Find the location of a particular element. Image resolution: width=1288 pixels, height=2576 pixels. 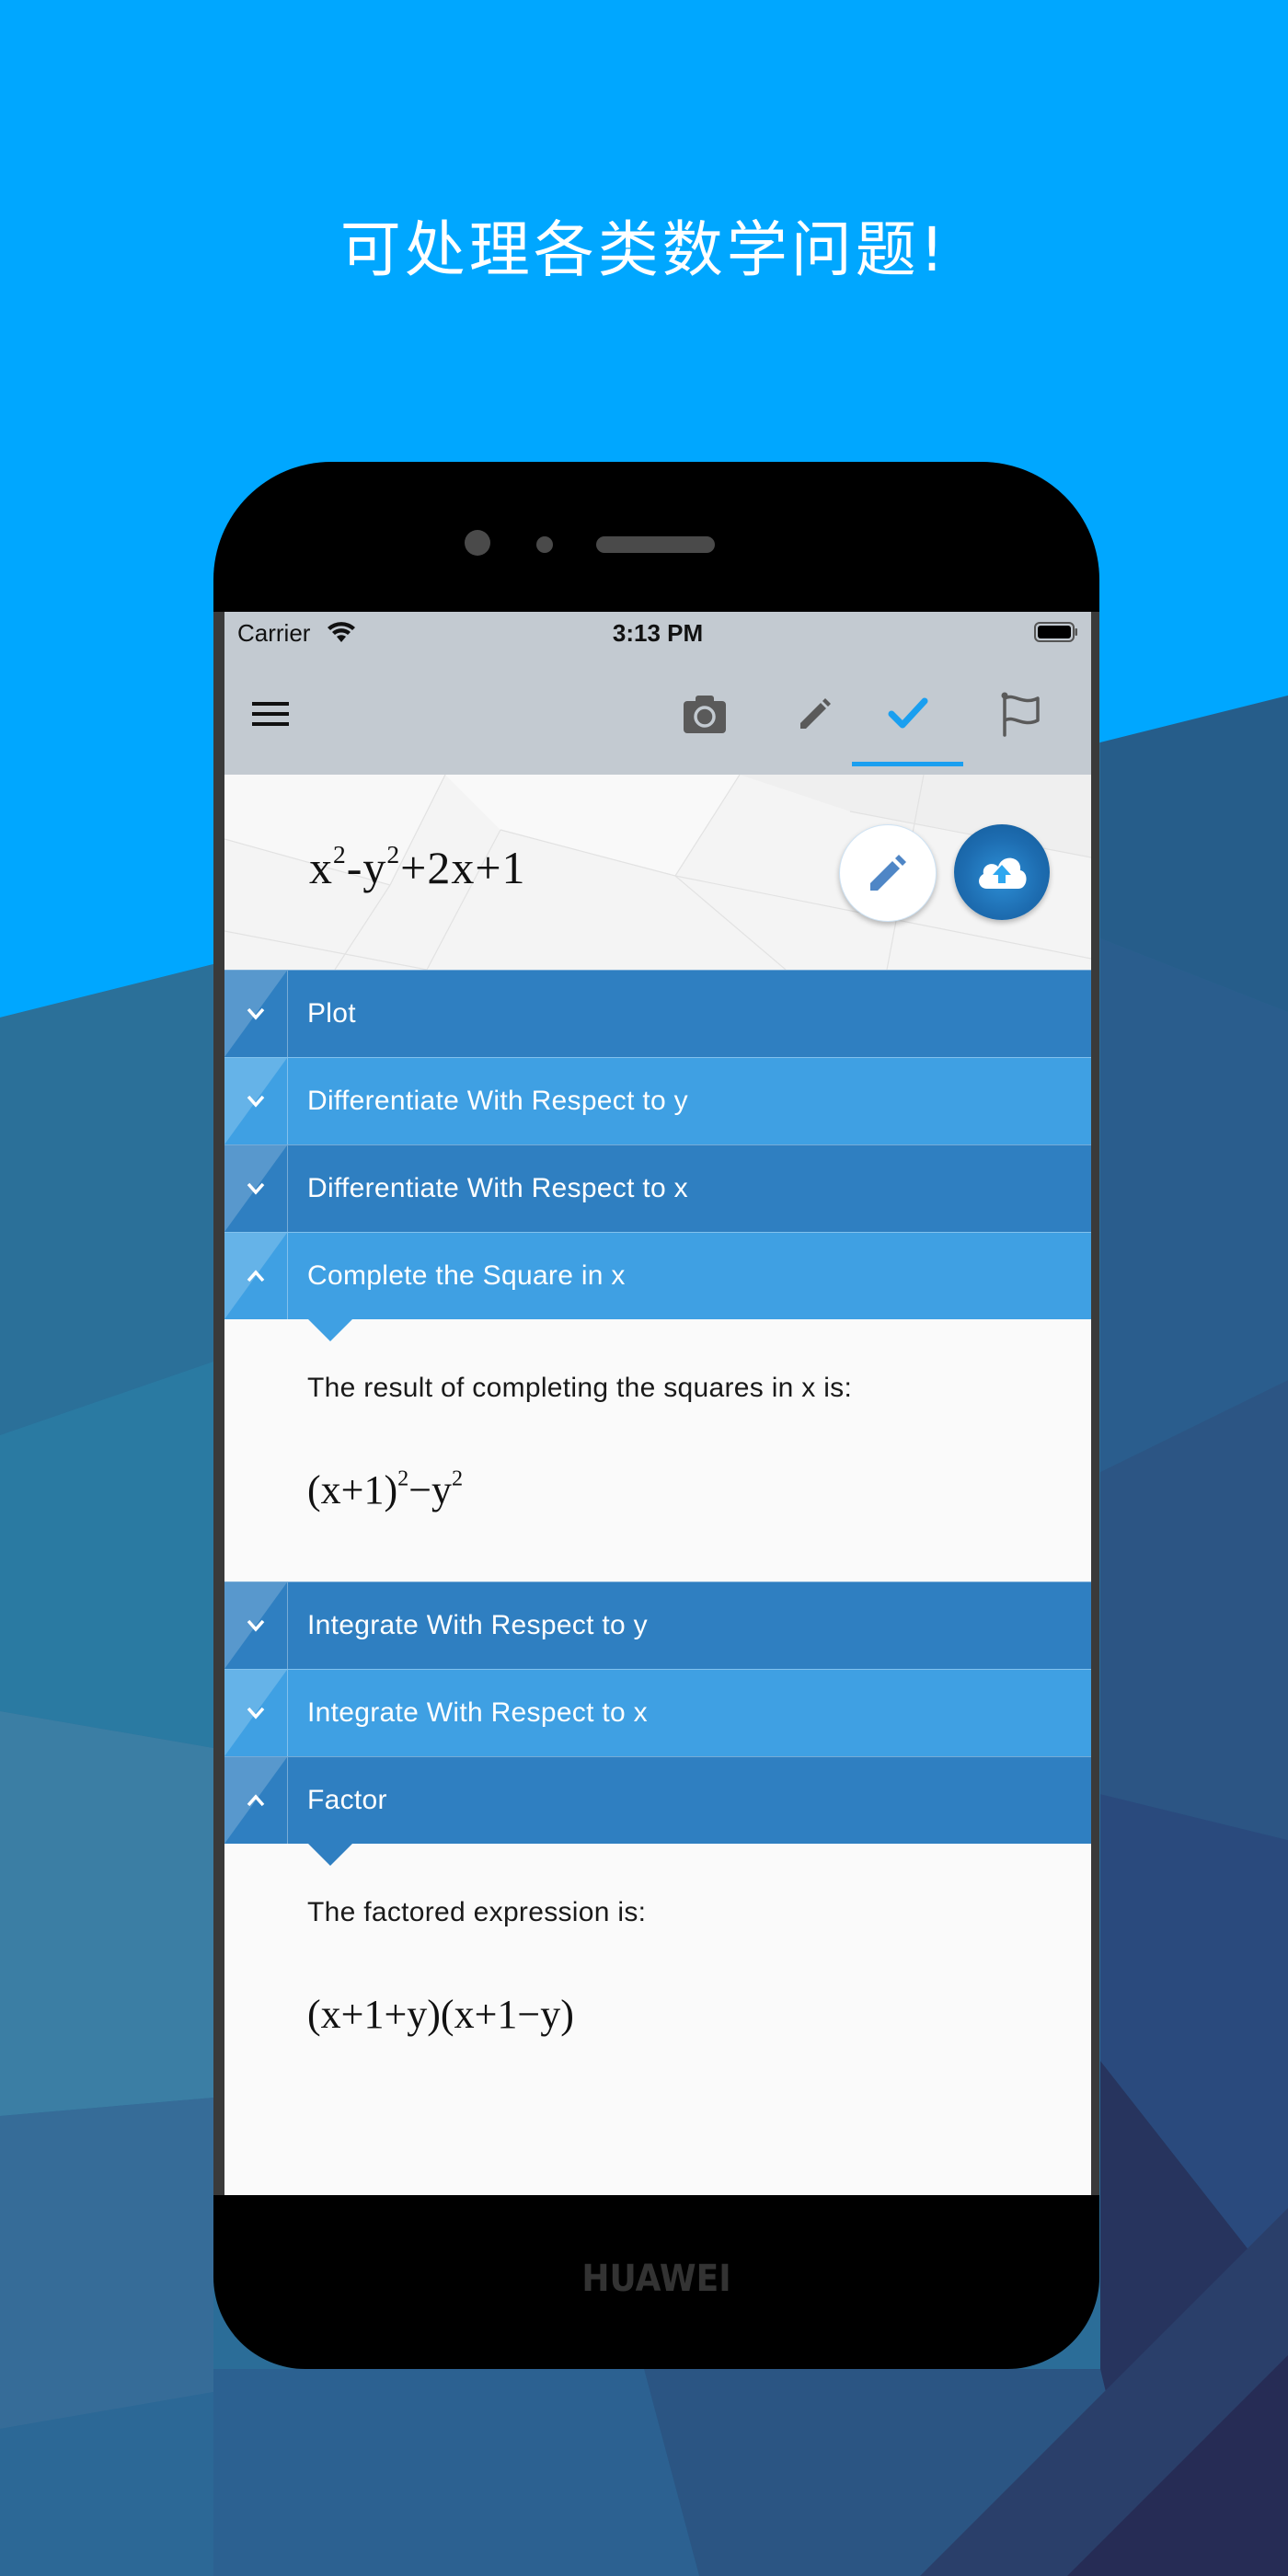

result-description: The factored expression is: is located at coordinates (477, 1912).